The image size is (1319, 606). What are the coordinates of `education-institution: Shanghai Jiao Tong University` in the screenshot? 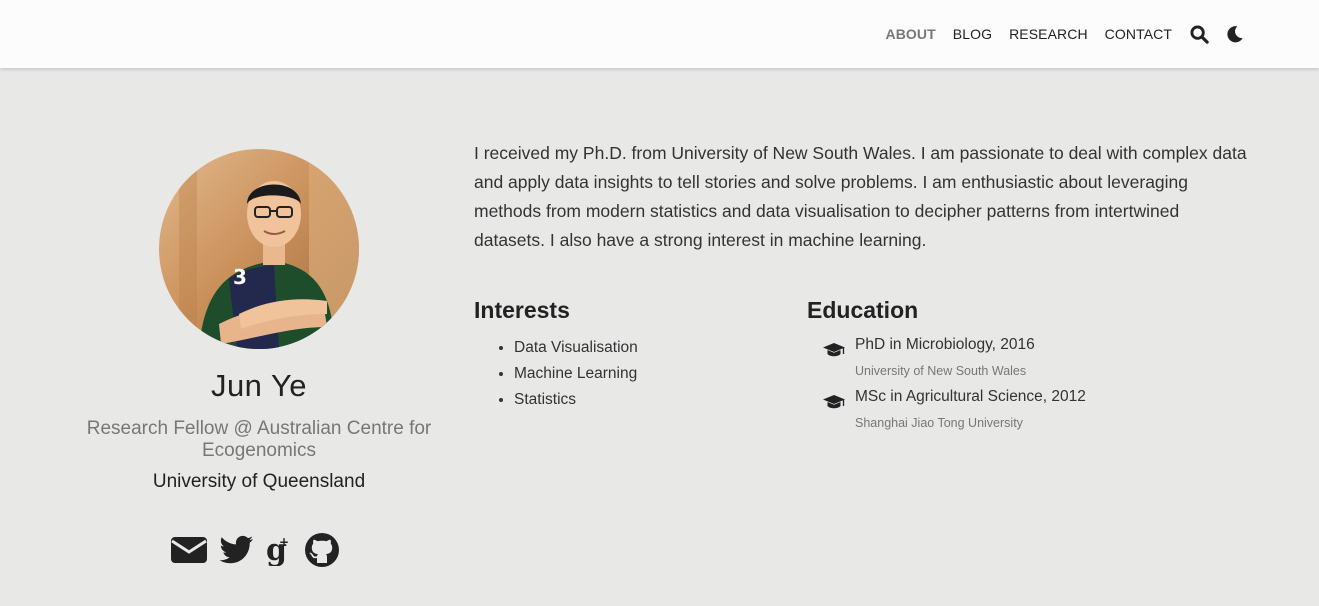 It's located at (939, 423).